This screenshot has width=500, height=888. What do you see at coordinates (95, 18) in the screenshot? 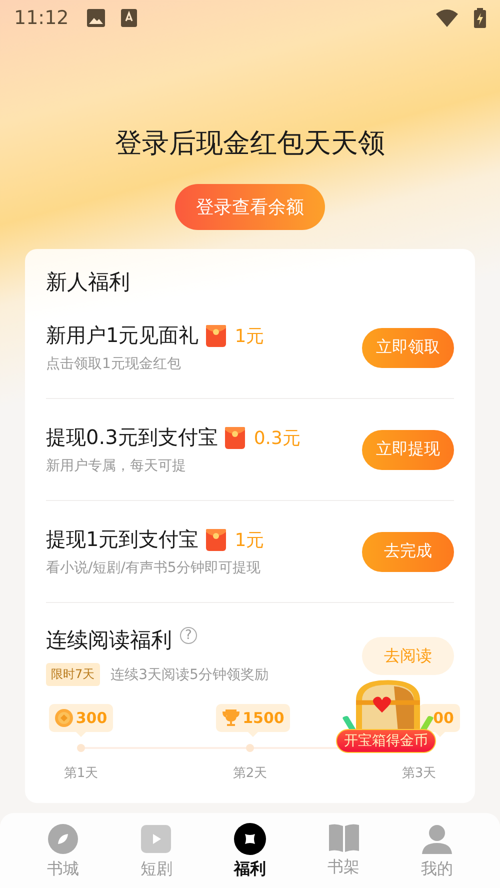
I see `image-icon` at bounding box center [95, 18].